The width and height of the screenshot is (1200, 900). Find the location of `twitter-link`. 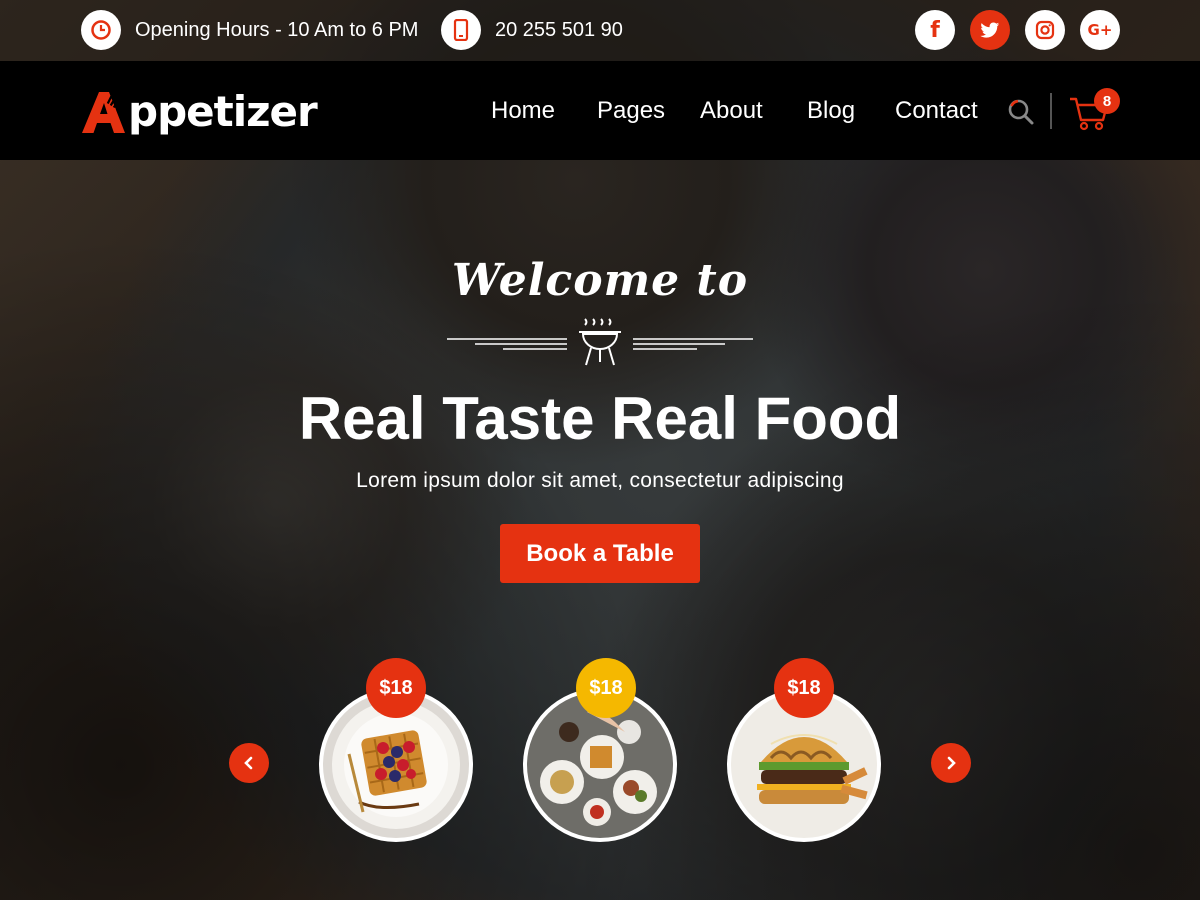

twitter-link is located at coordinates (990, 30).